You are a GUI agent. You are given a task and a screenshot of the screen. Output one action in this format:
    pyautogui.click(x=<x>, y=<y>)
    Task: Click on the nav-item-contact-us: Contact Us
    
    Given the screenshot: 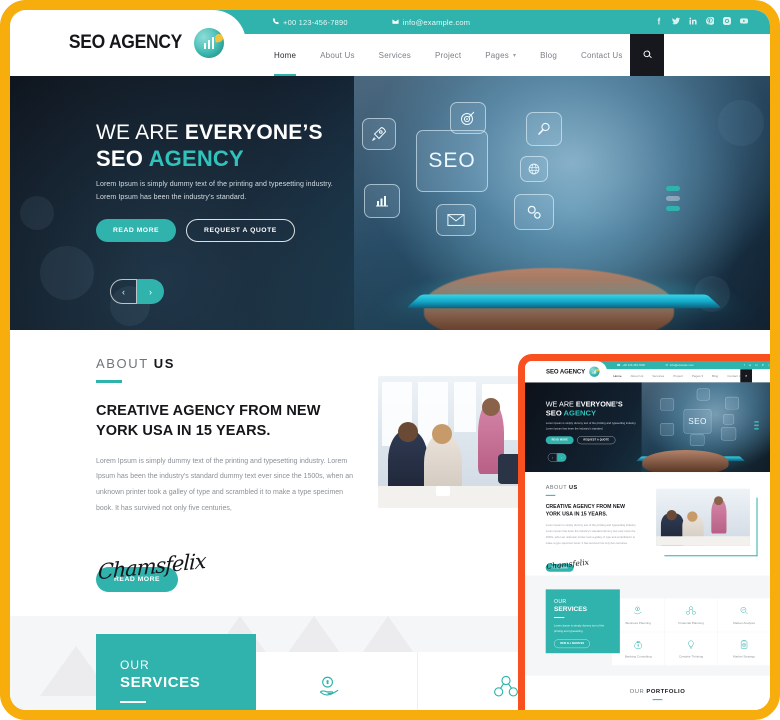 What is the action you would take?
    pyautogui.click(x=602, y=55)
    